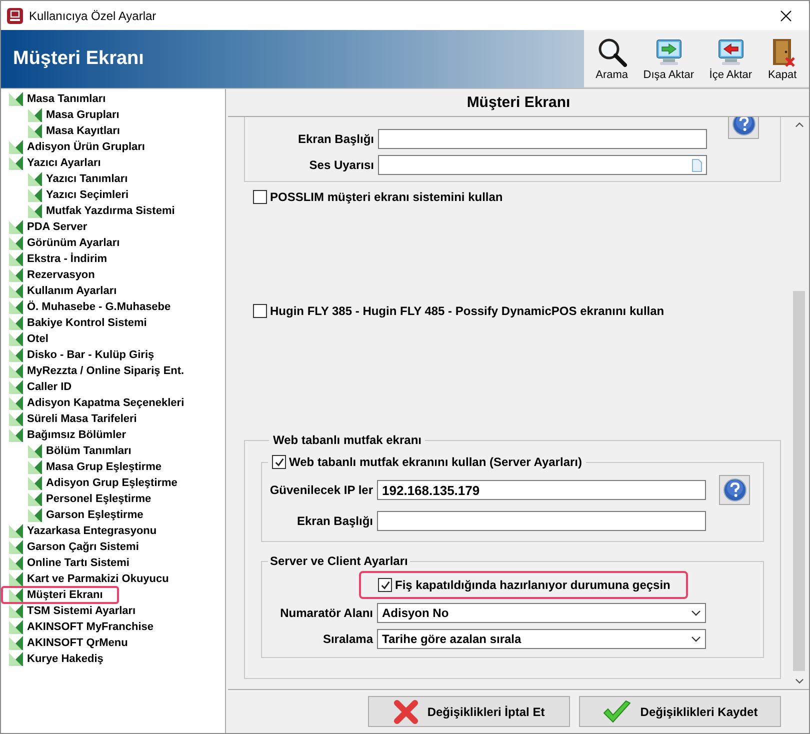 The width and height of the screenshot is (810, 734). I want to click on tree-item: Masa Tanımları, so click(111, 99).